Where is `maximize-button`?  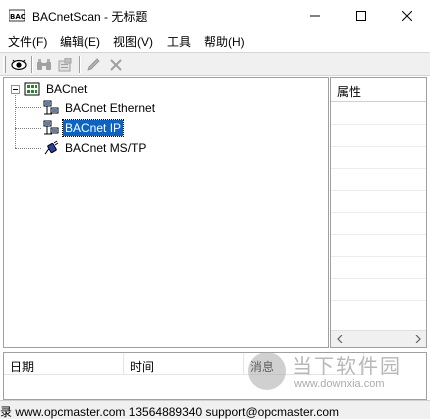 maximize-button is located at coordinates (361, 15).